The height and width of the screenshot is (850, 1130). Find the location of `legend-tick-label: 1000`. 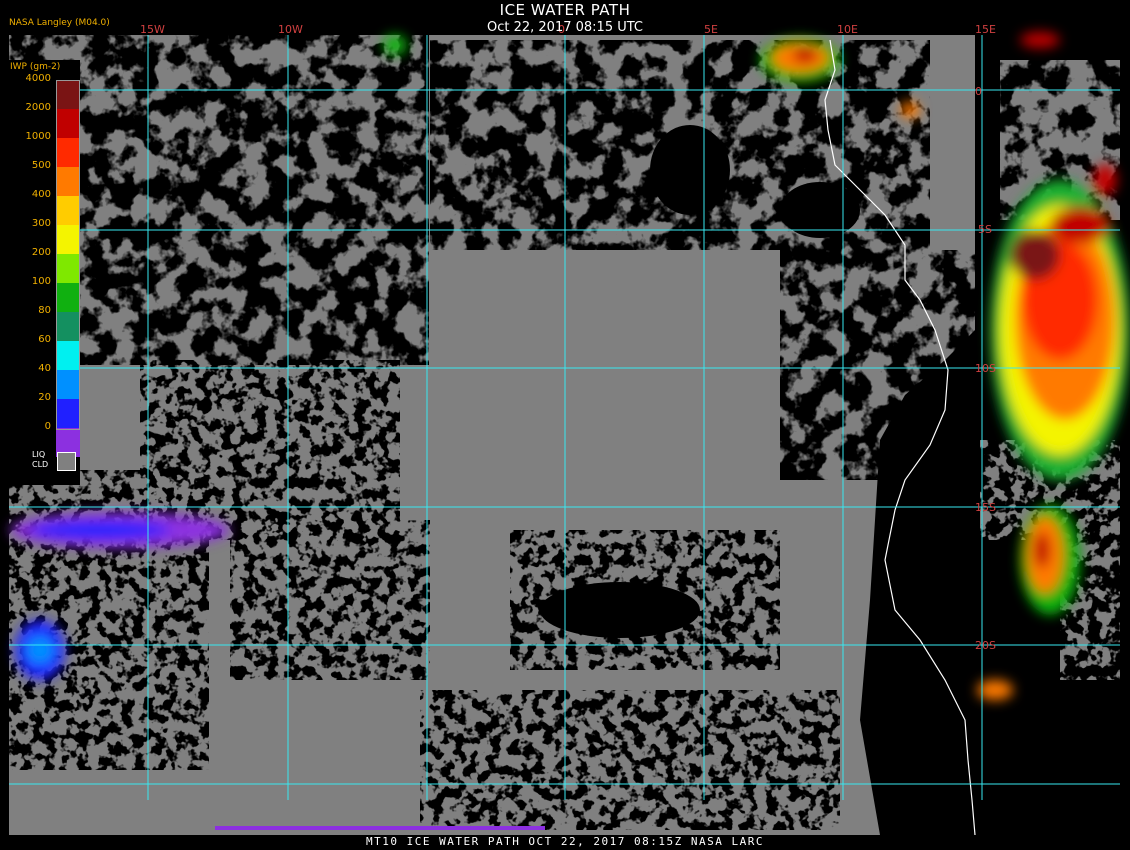

legend-tick-label: 1000 is located at coordinates (38, 136).